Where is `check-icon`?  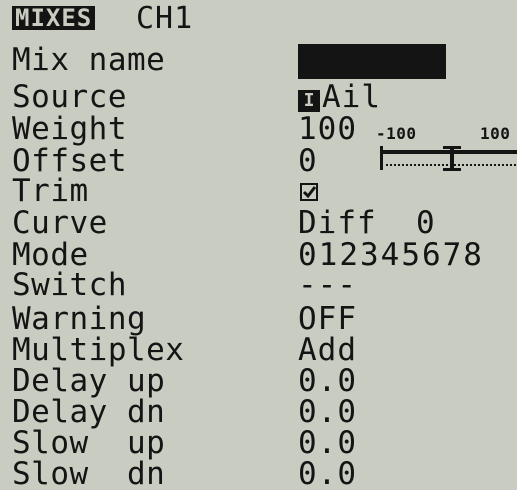 check-icon is located at coordinates (309, 192).